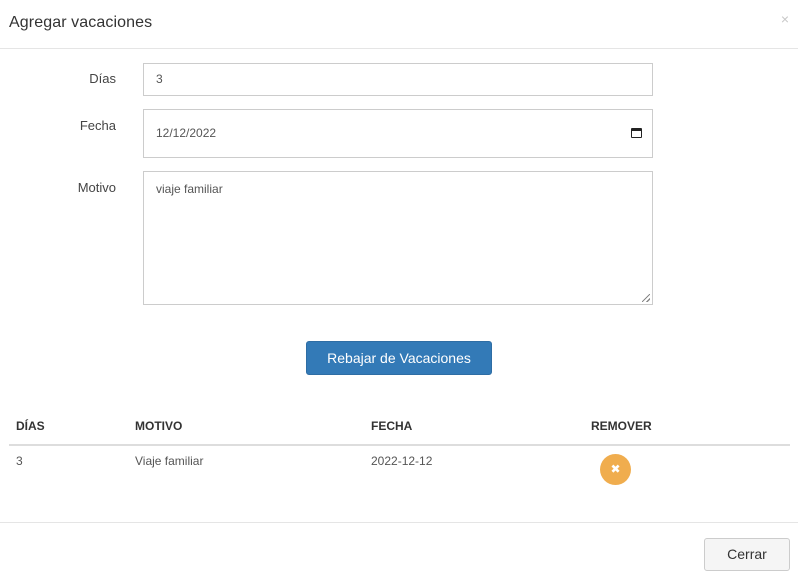 The image size is (798, 583). What do you see at coordinates (398, 79) in the screenshot?
I see `dias-input: 3` at bounding box center [398, 79].